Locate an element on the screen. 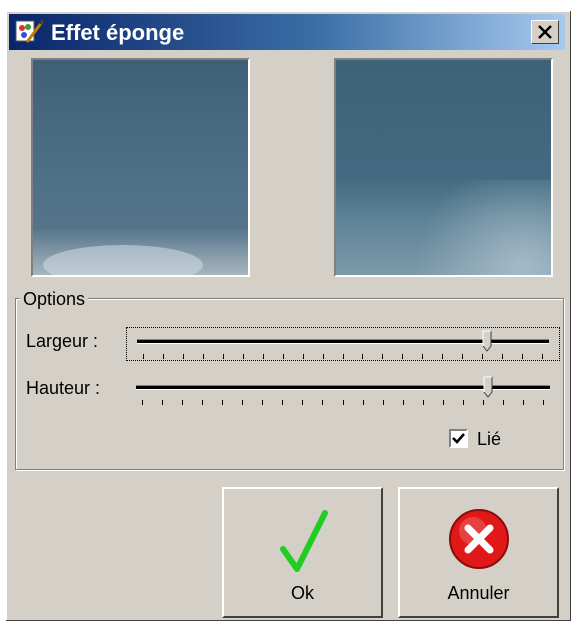 This screenshot has height=624, width=577. linked-checkbox is located at coordinates (458, 438).